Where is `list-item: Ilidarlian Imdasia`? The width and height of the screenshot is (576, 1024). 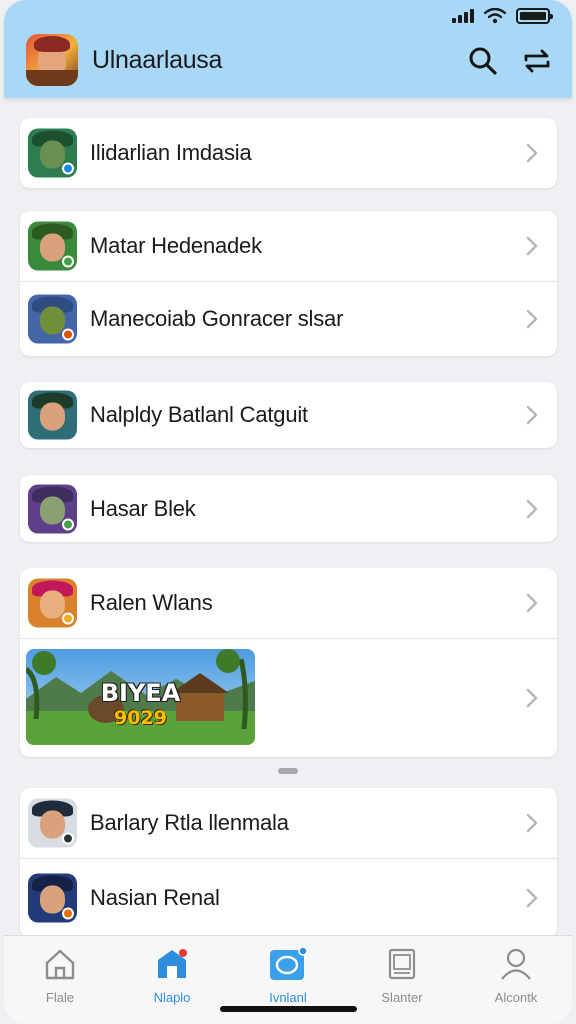 list-item: Ilidarlian Imdasia is located at coordinates (288, 153).